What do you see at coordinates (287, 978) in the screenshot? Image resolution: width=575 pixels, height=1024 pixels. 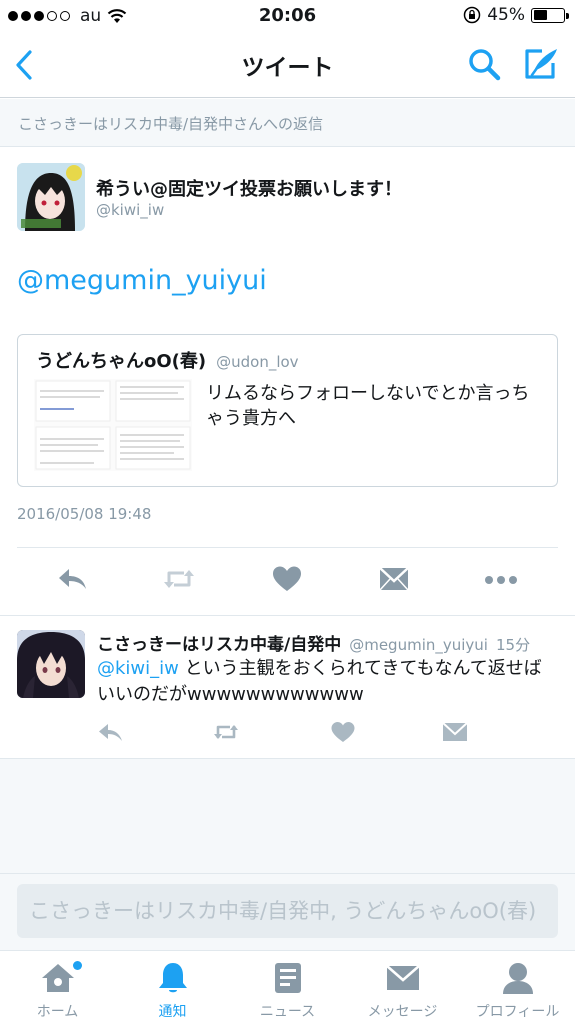 I see `news-icon` at bounding box center [287, 978].